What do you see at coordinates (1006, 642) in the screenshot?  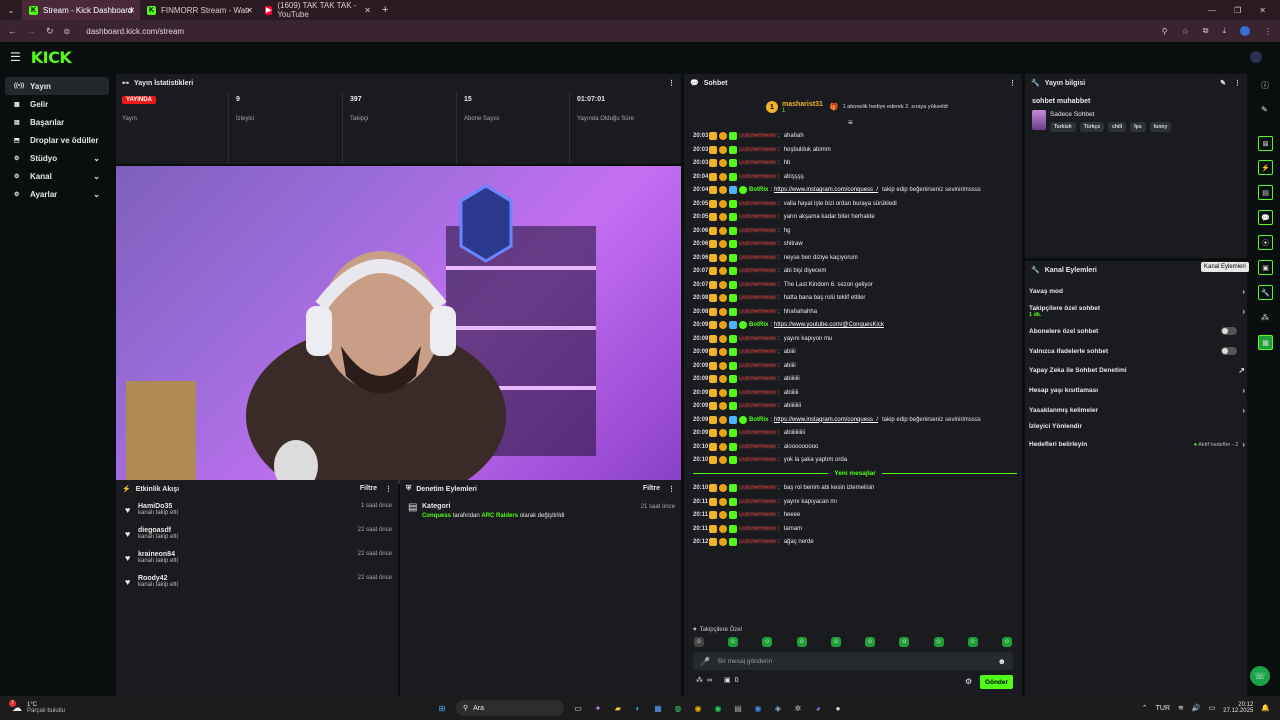 I see `emote-10-icon: ☺` at bounding box center [1006, 642].